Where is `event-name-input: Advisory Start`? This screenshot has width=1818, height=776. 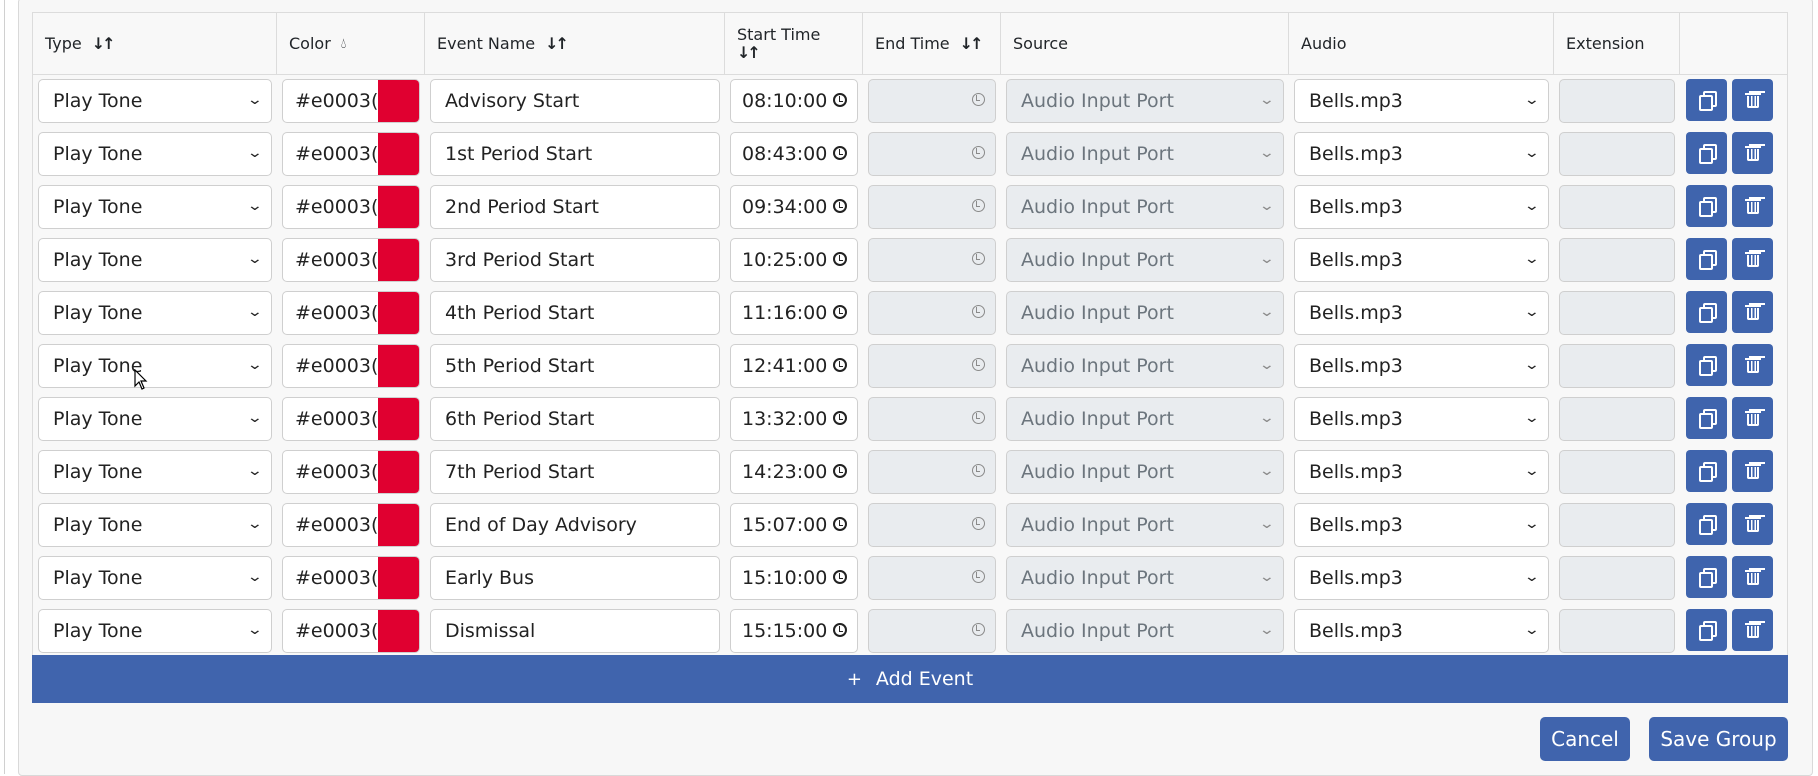 event-name-input: Advisory Start is located at coordinates (575, 101).